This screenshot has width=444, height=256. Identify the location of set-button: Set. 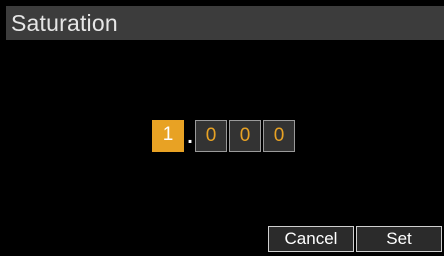
(399, 239).